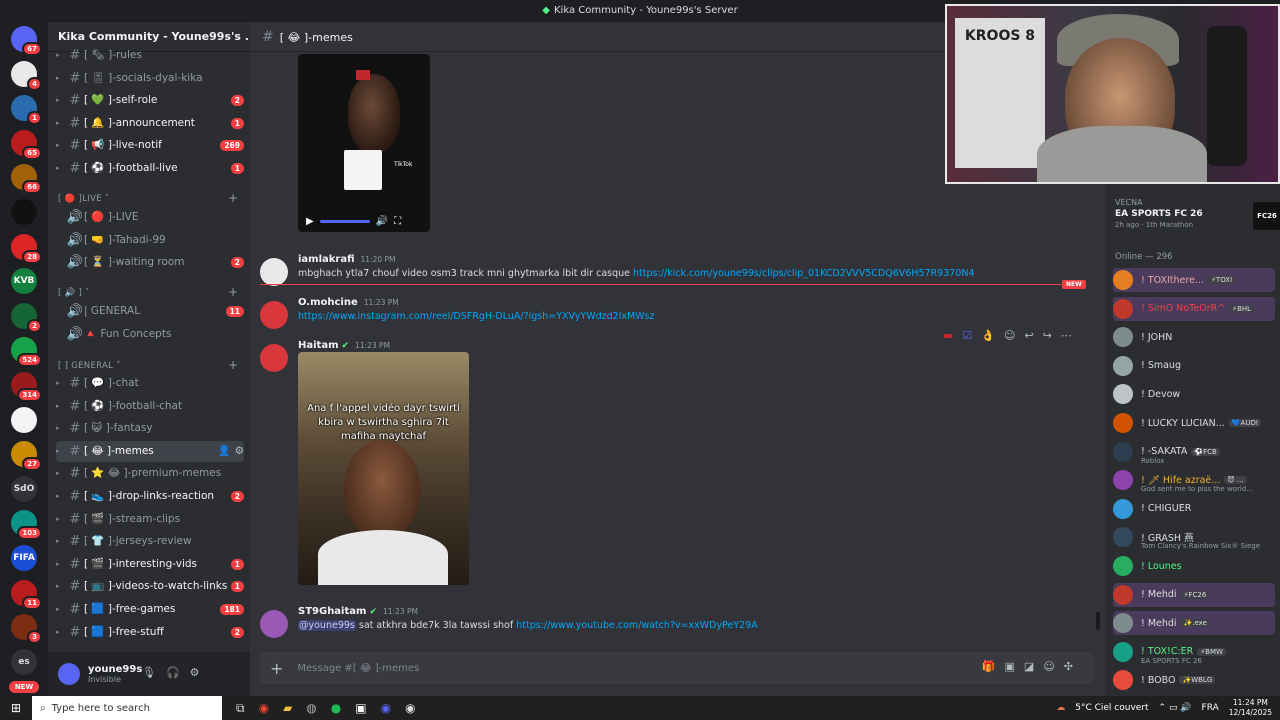  What do you see at coordinates (150, 334) in the screenshot?
I see `voice-channel: 🔊 🔺 Fun Concepts` at bounding box center [150, 334].